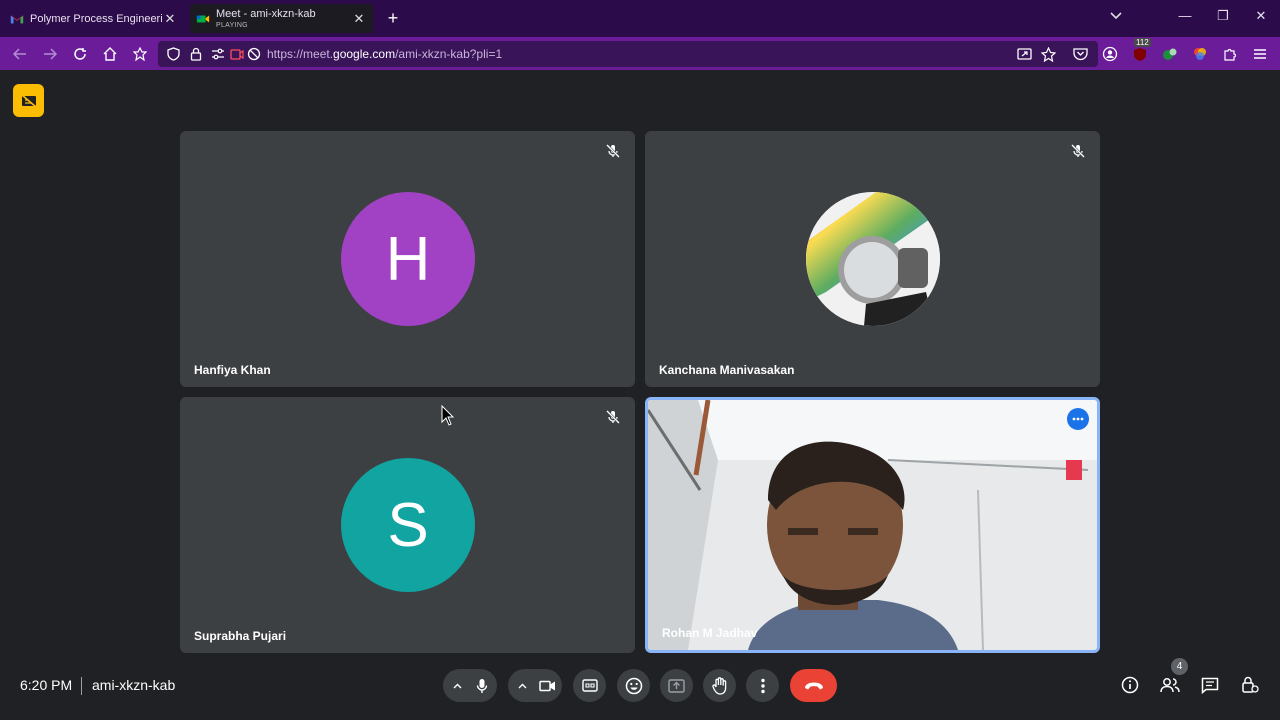 The height and width of the screenshot is (720, 1280). I want to click on present-icon, so click(676, 685).